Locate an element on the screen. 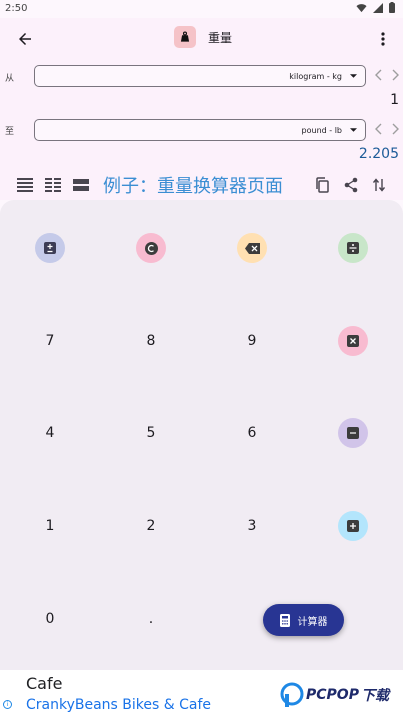  wifi-icon is located at coordinates (361, 7).